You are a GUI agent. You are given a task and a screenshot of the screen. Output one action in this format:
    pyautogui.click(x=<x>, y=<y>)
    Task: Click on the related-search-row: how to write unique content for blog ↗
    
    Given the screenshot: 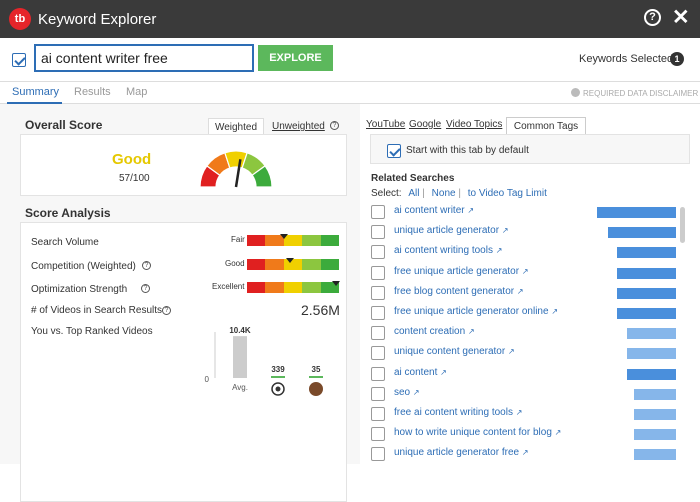 What is the action you would take?
    pyautogui.click(x=525, y=434)
    